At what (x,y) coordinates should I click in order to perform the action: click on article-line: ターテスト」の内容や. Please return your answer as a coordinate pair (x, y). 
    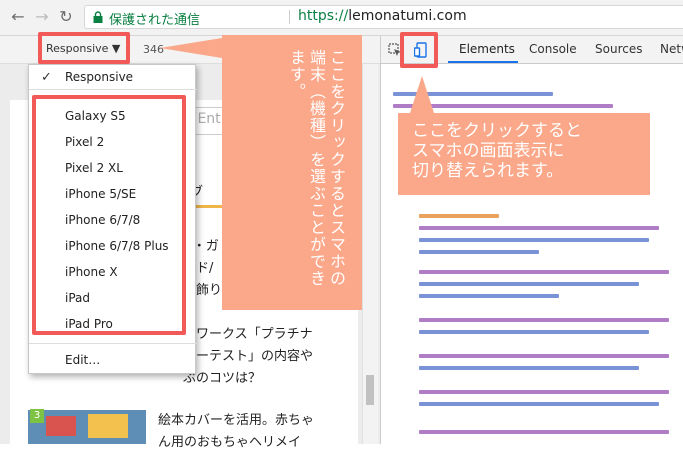
    Looking at the image, I should click on (248, 356).